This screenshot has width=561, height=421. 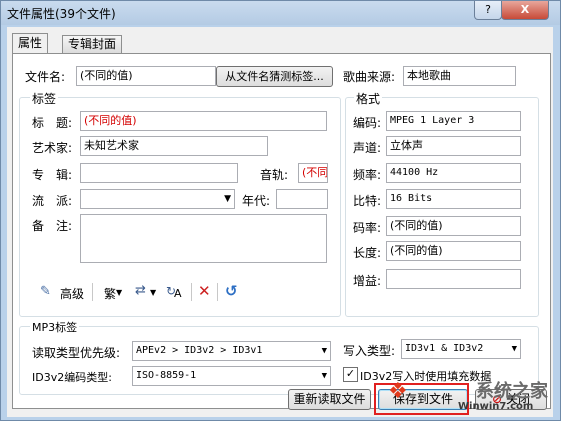 What do you see at coordinates (367, 228) in the screenshot?
I see `bitrate-label: 码率:` at bounding box center [367, 228].